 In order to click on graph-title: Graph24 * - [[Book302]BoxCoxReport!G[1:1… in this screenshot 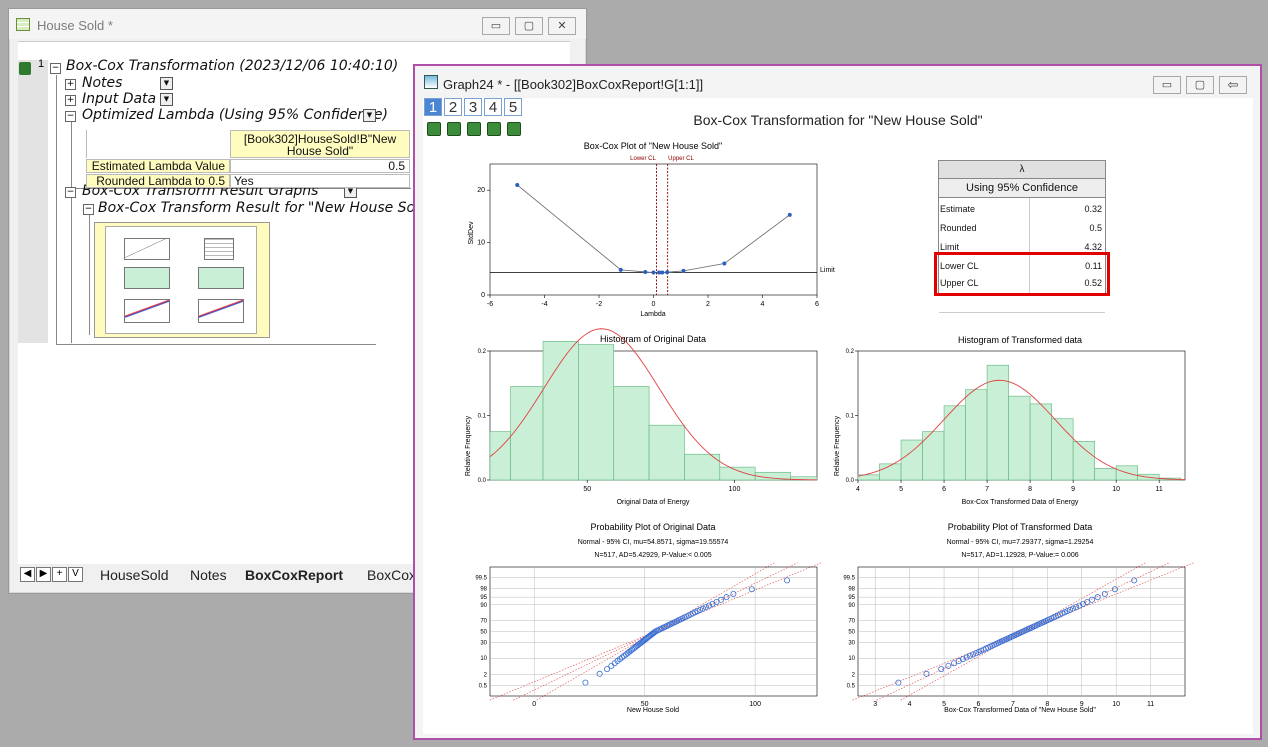, I will do `click(573, 84)`.